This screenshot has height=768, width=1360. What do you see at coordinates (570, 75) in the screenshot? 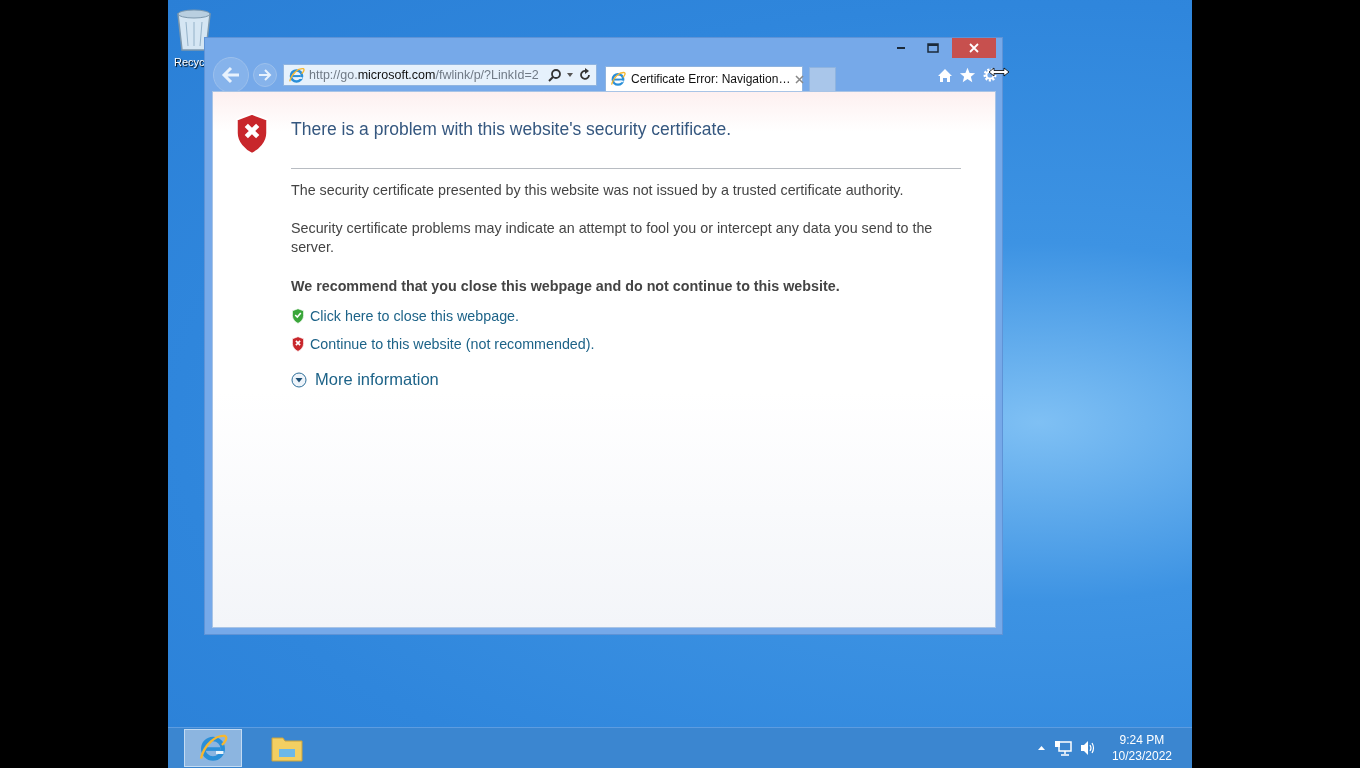
I see `dropdown-caret-icon` at bounding box center [570, 75].